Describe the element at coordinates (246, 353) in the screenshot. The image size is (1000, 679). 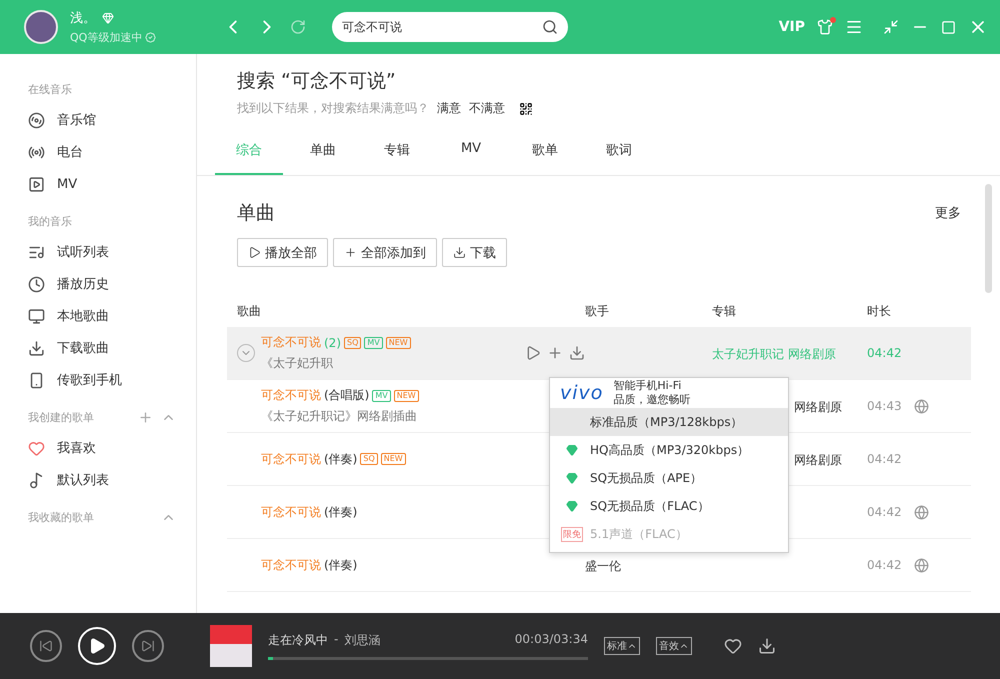
I see `expand-icon` at that location.